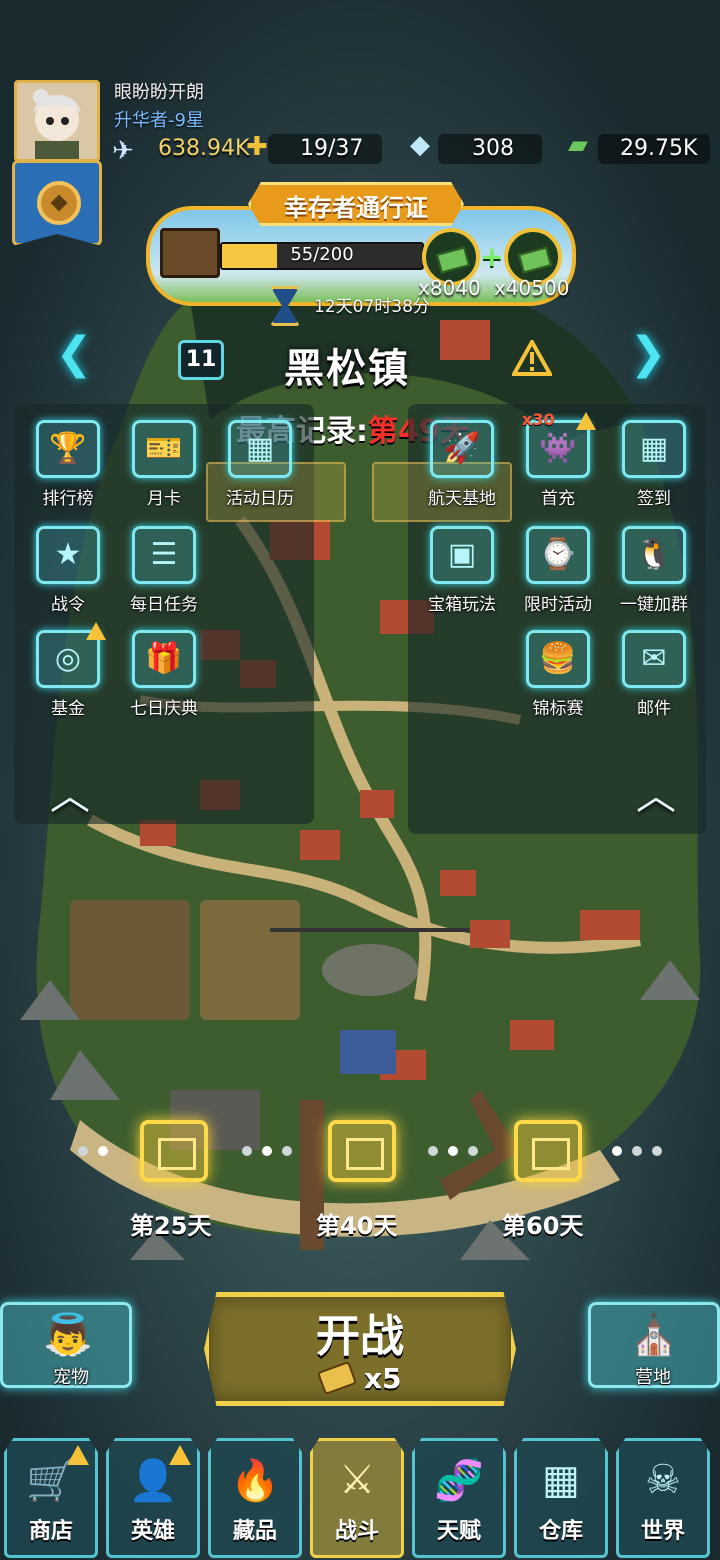 Image resolution: width=720 pixels, height=1560 pixels. What do you see at coordinates (164, 499) in the screenshot?
I see `feature-label: 月卡` at bounding box center [164, 499].